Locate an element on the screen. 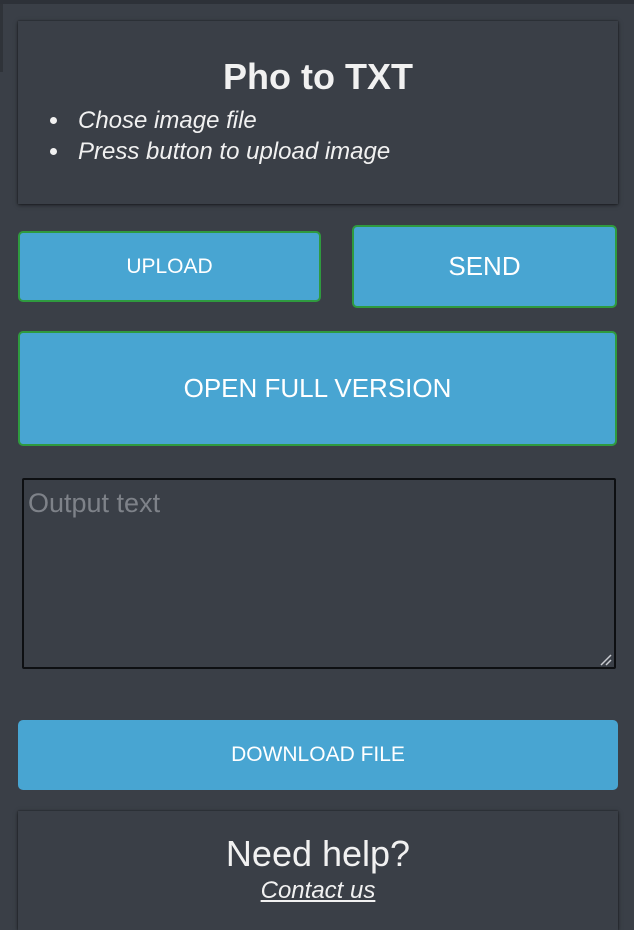  contact-link-wrapper: Contact us is located at coordinates (318, 891).